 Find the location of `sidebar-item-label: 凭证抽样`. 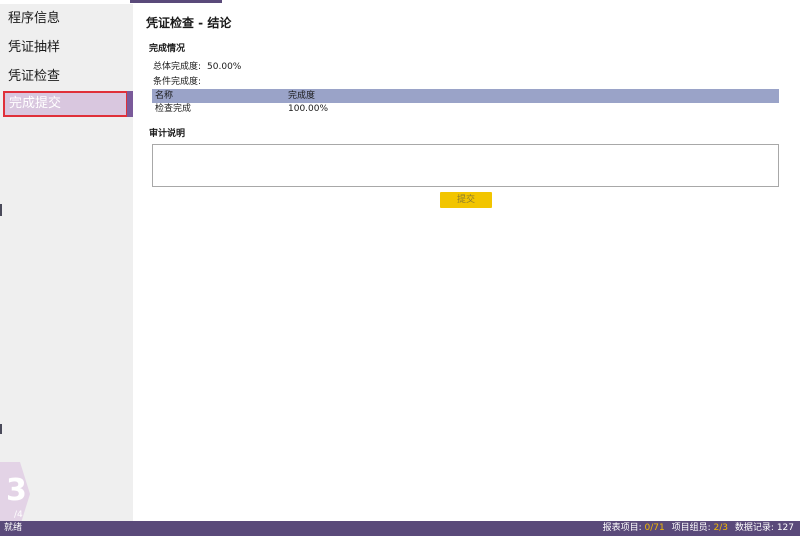

sidebar-item-label: 凭证抽样 is located at coordinates (34, 47).